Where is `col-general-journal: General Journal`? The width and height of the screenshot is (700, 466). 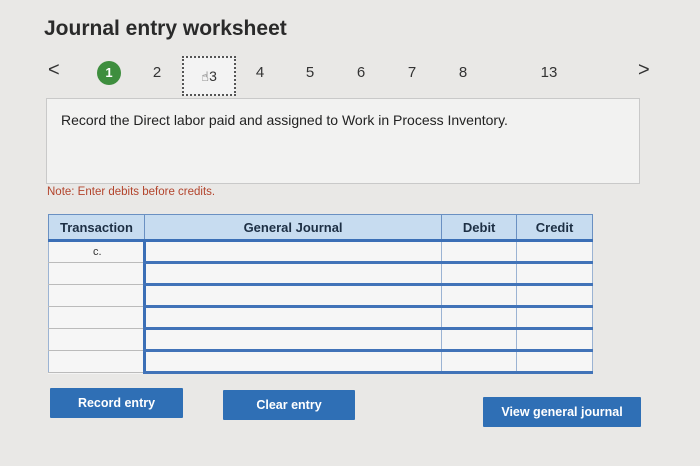
col-general-journal: General Journal is located at coordinates (293, 228).